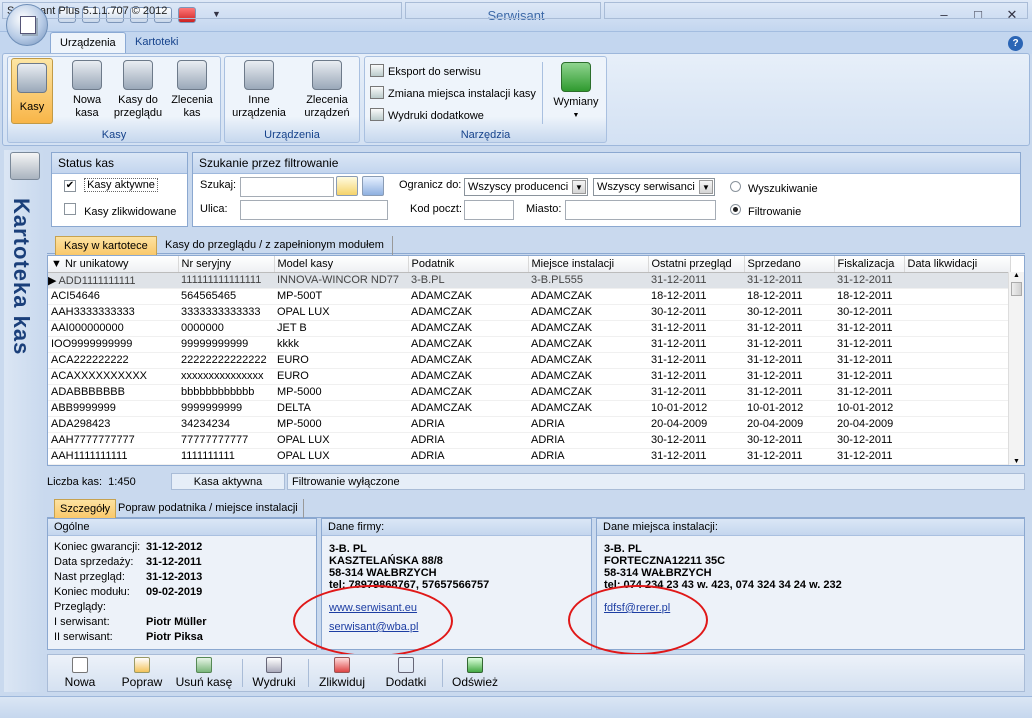  I want to click on column-header: Model kasy, so click(341, 264).